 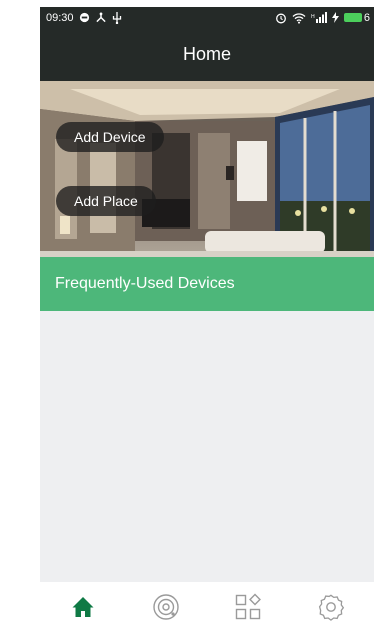 What do you see at coordinates (207, 607) in the screenshot?
I see `bottom-tab-bar` at bounding box center [207, 607].